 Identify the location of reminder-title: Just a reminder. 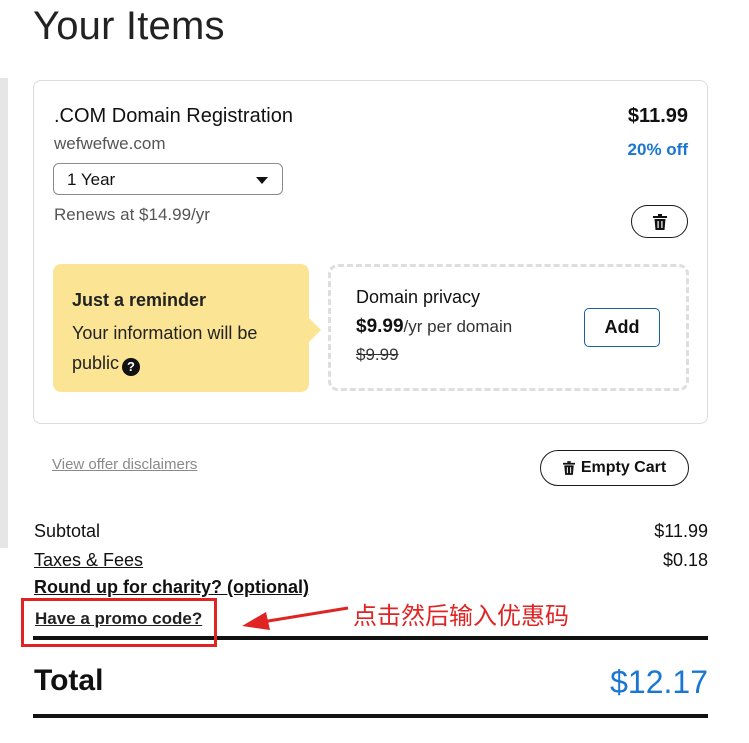
(139, 300).